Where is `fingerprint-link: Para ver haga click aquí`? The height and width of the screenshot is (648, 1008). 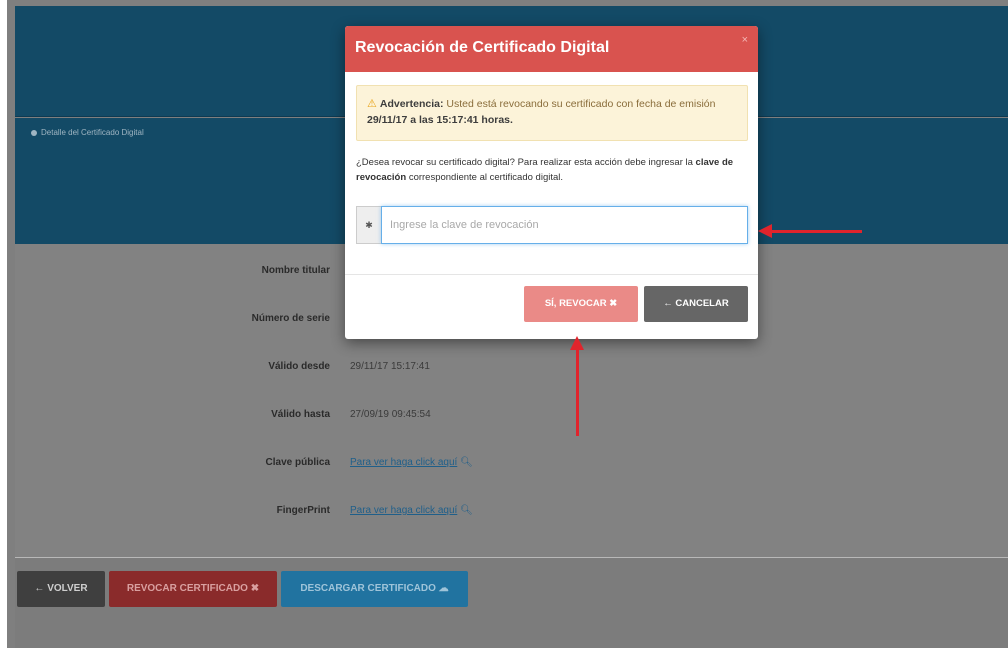
fingerprint-link: Para ver haga click aquí is located at coordinates (403, 510).